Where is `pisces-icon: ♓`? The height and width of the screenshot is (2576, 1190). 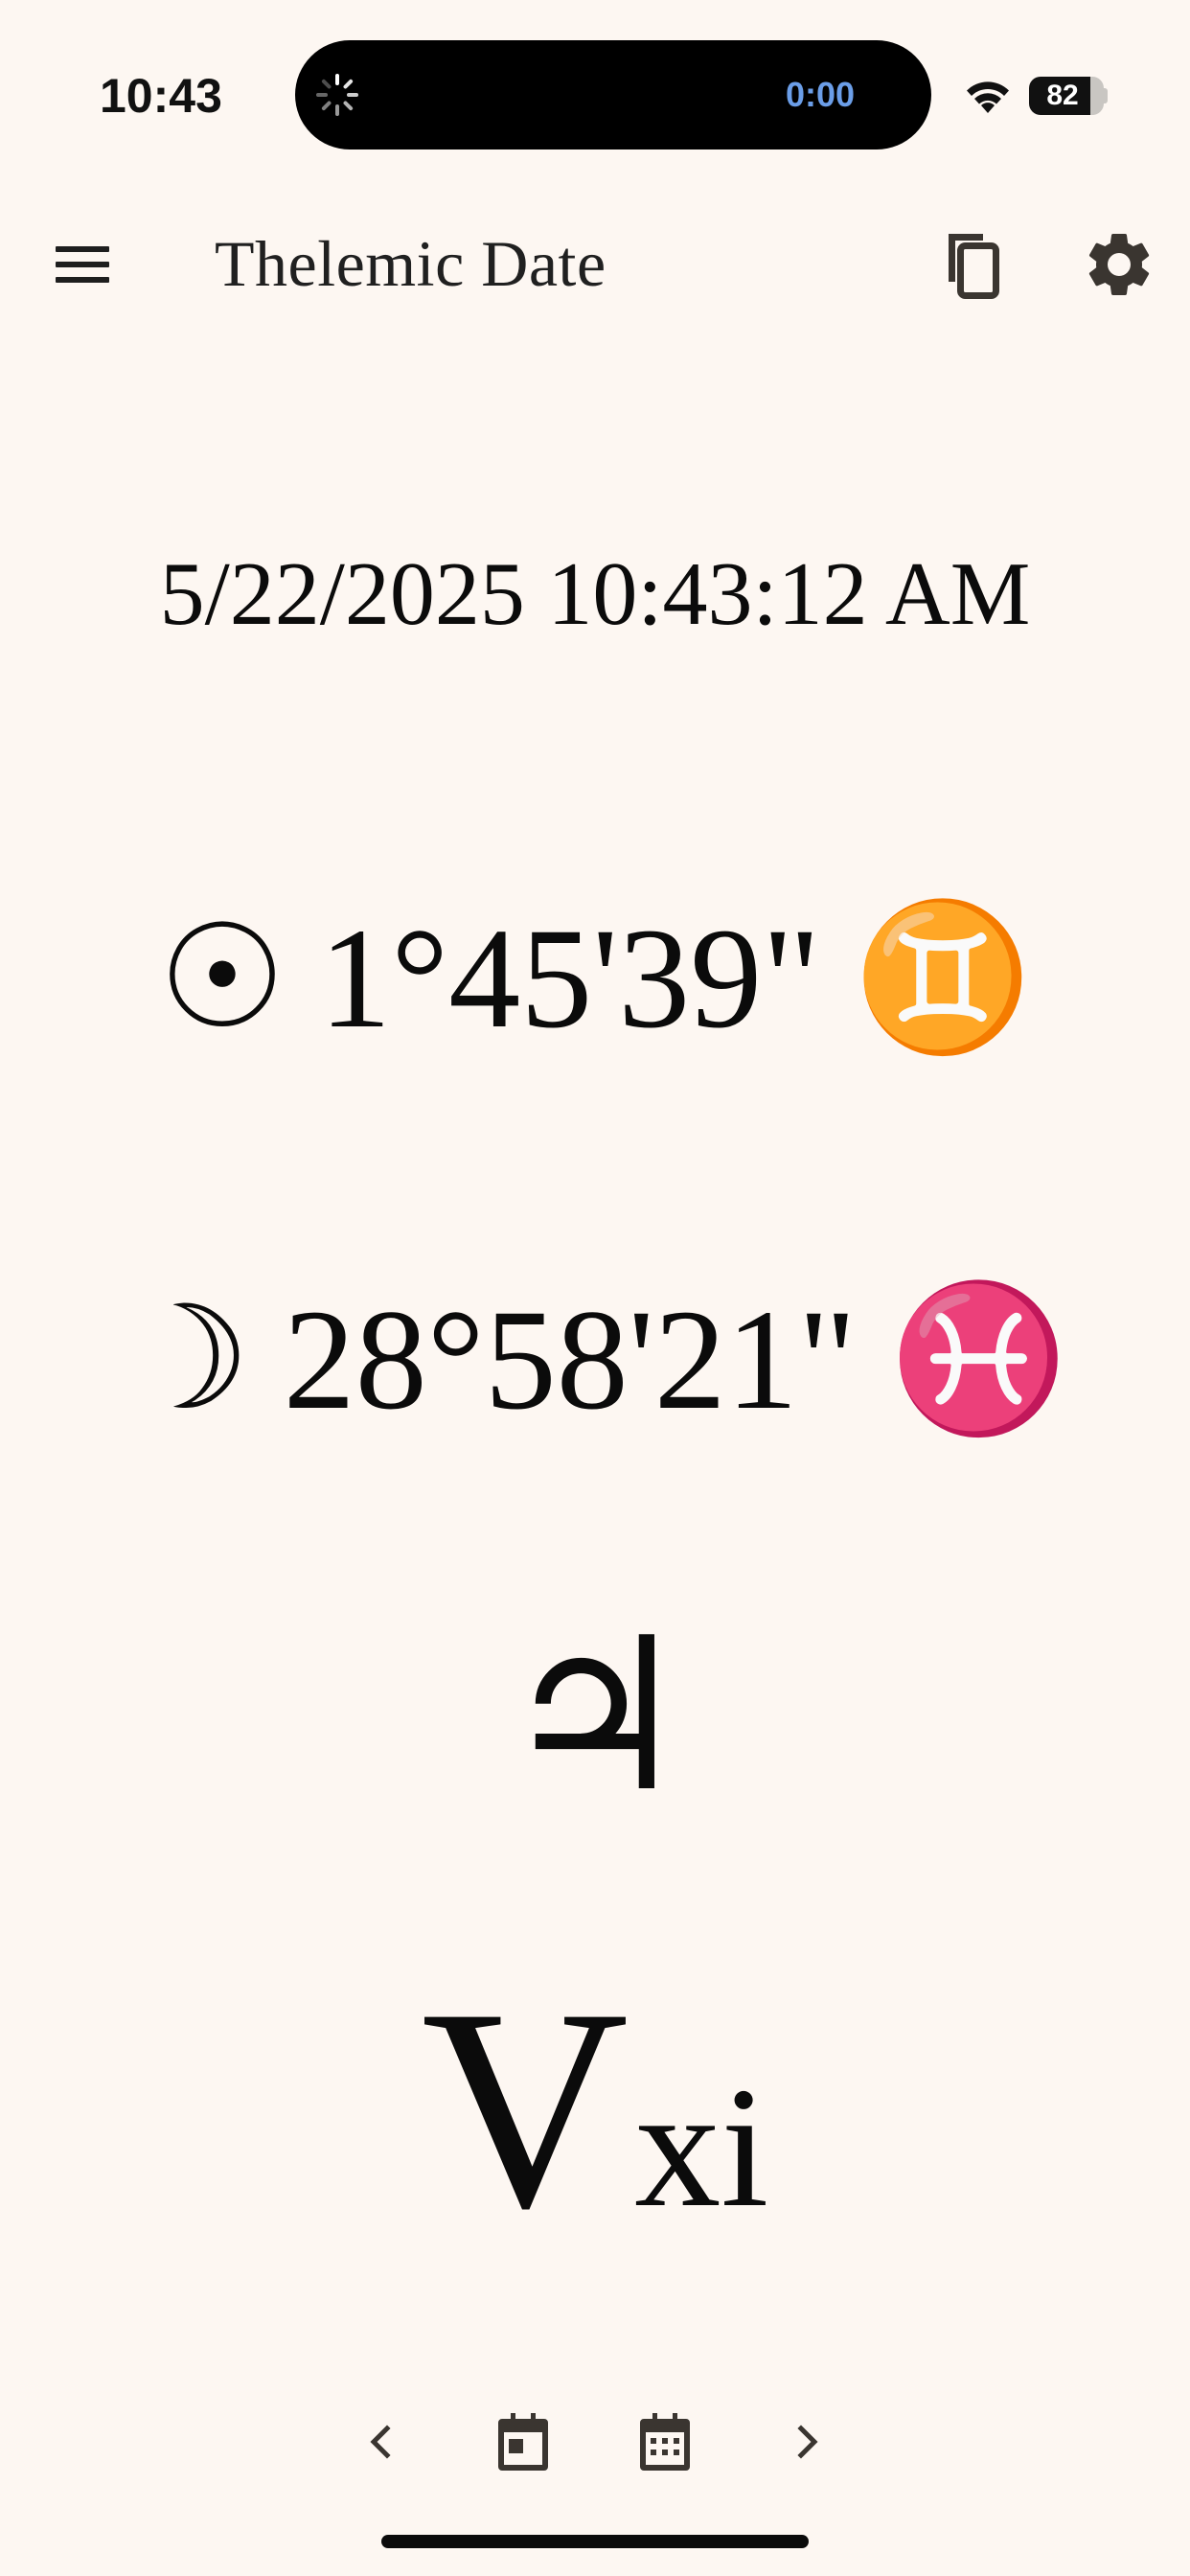
pisces-icon: ♓ is located at coordinates (978, 1359).